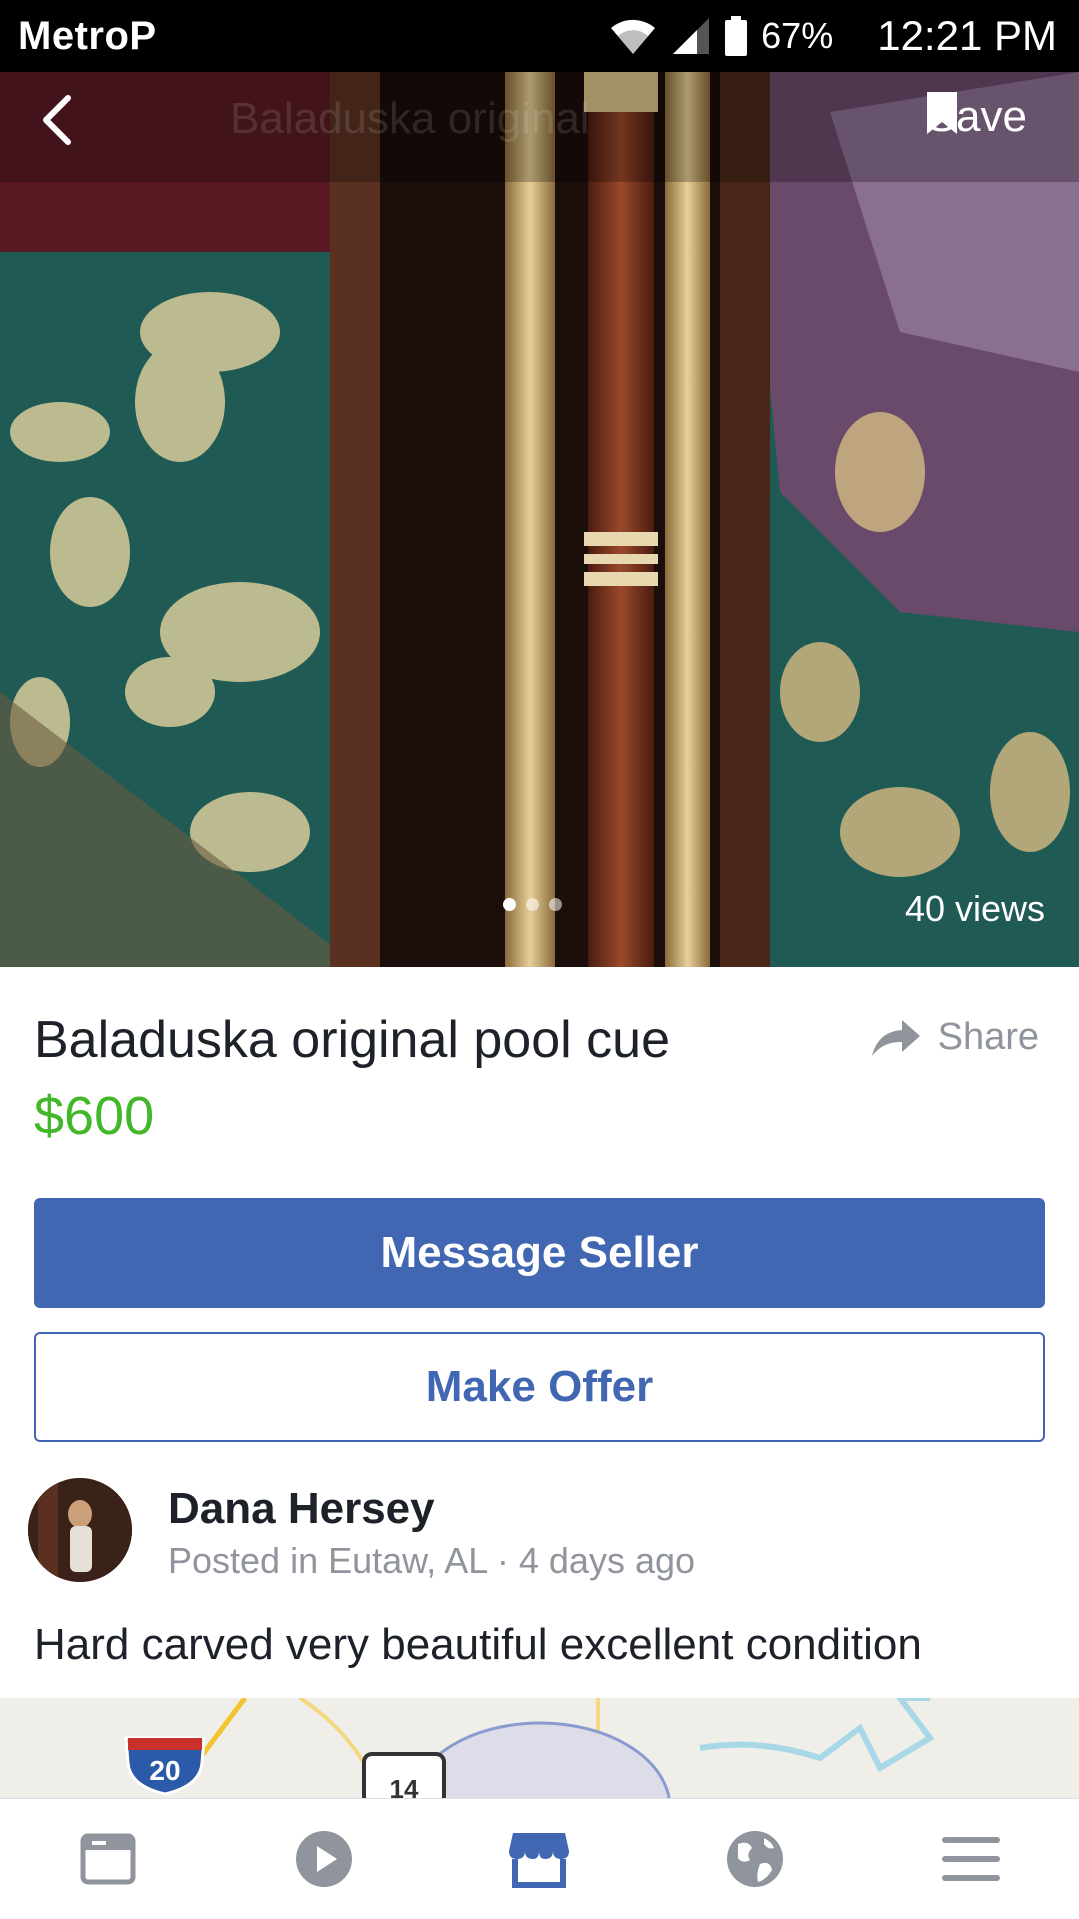 This screenshot has height=1919, width=1079. What do you see at coordinates (87, 36) in the screenshot?
I see `carrier-name: MetroP` at bounding box center [87, 36].